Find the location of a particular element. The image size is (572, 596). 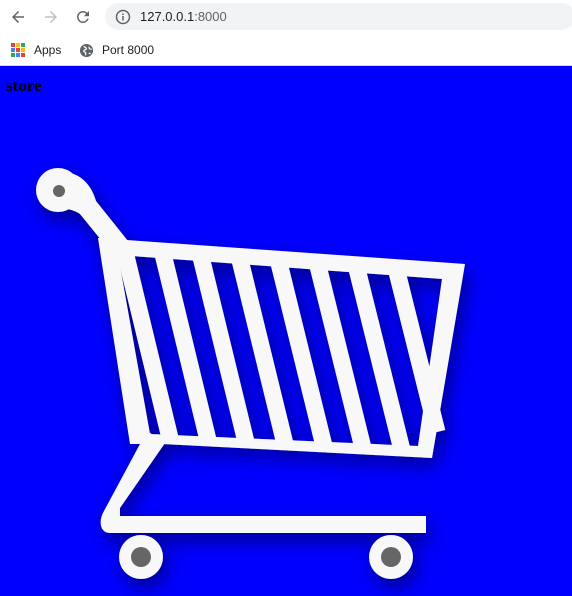

wheel-right is located at coordinates (391, 557).